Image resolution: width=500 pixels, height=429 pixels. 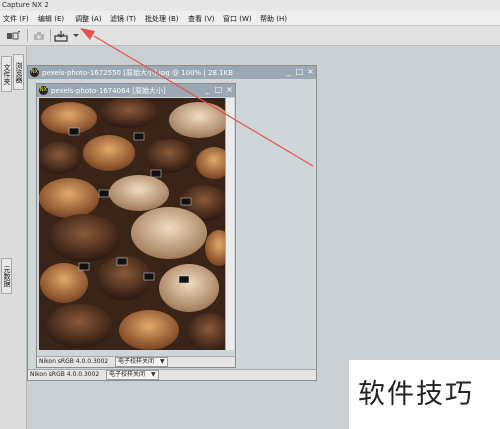 What do you see at coordinates (108, 91) in the screenshot?
I see `window-title: pexels-photo-1674064 [原始大小]` at bounding box center [108, 91].